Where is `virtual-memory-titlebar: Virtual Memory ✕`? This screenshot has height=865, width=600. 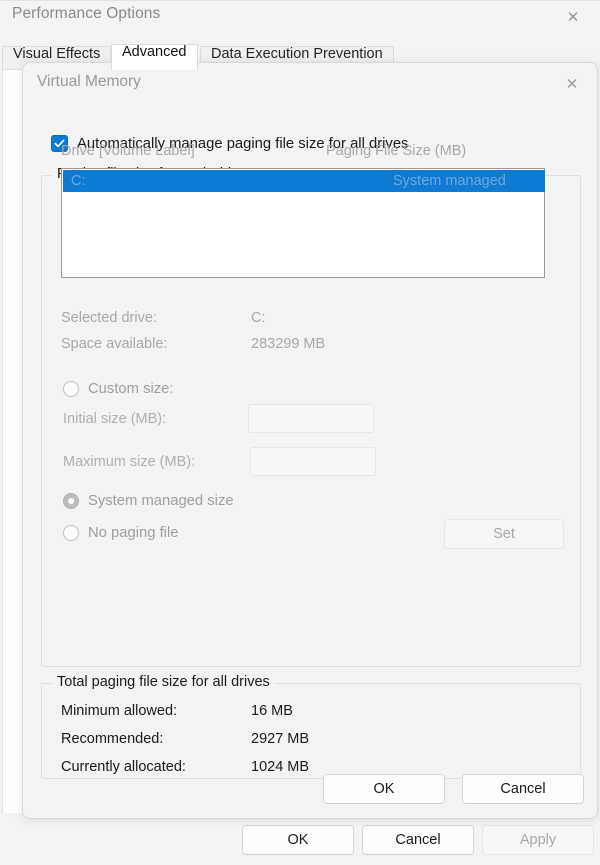
virtual-memory-titlebar: Virtual Memory ✕ is located at coordinates (310, 84).